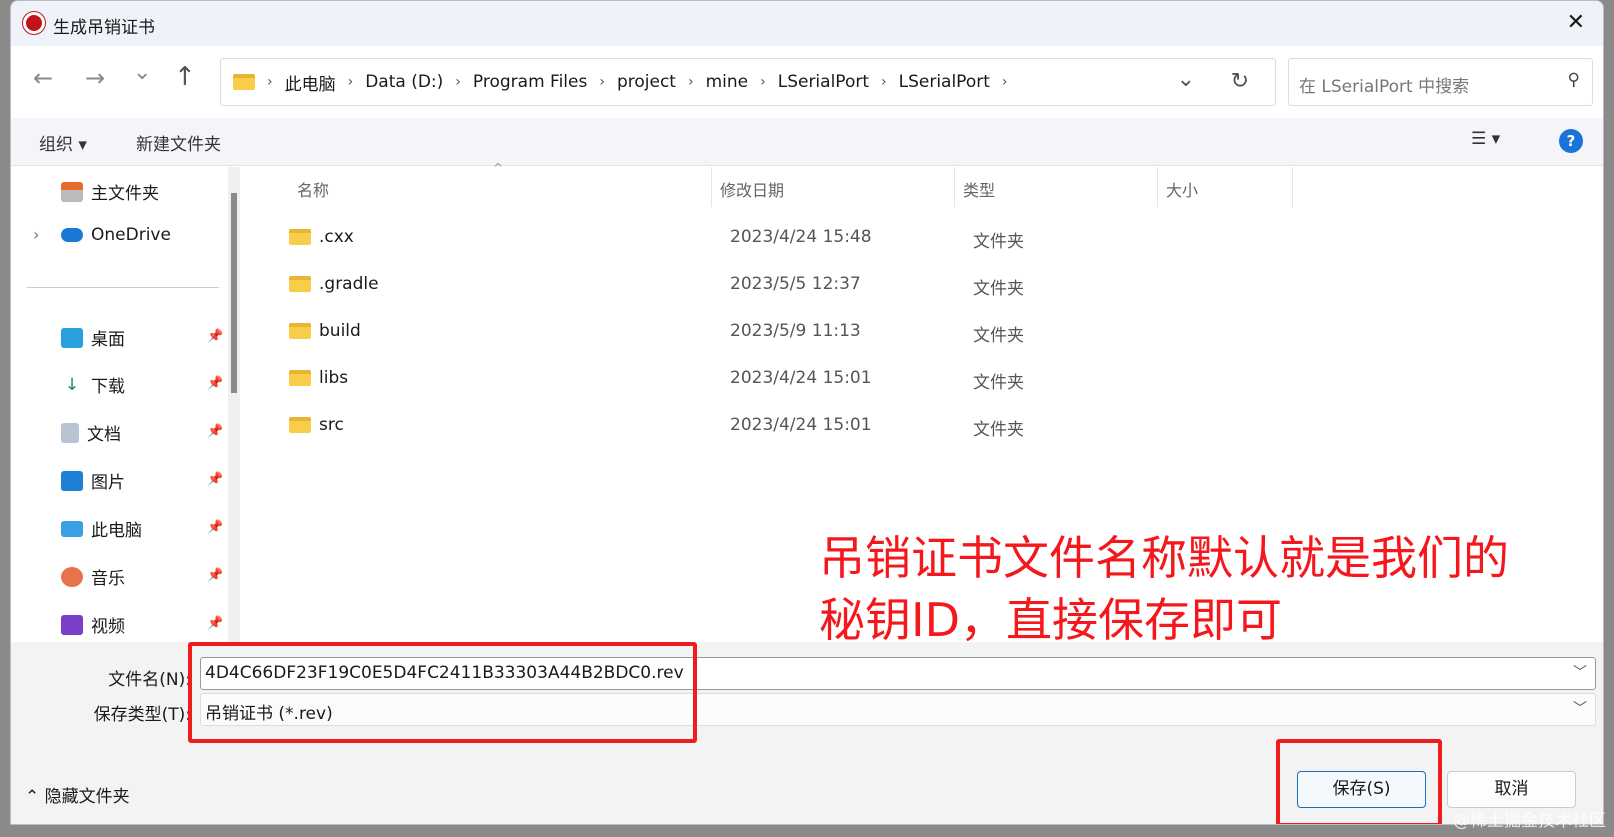 The width and height of the screenshot is (1614, 837). Describe the element at coordinates (1440, 82) in the screenshot. I see `search-input: 在 LSerialPort 中搜索 ⚲` at that location.